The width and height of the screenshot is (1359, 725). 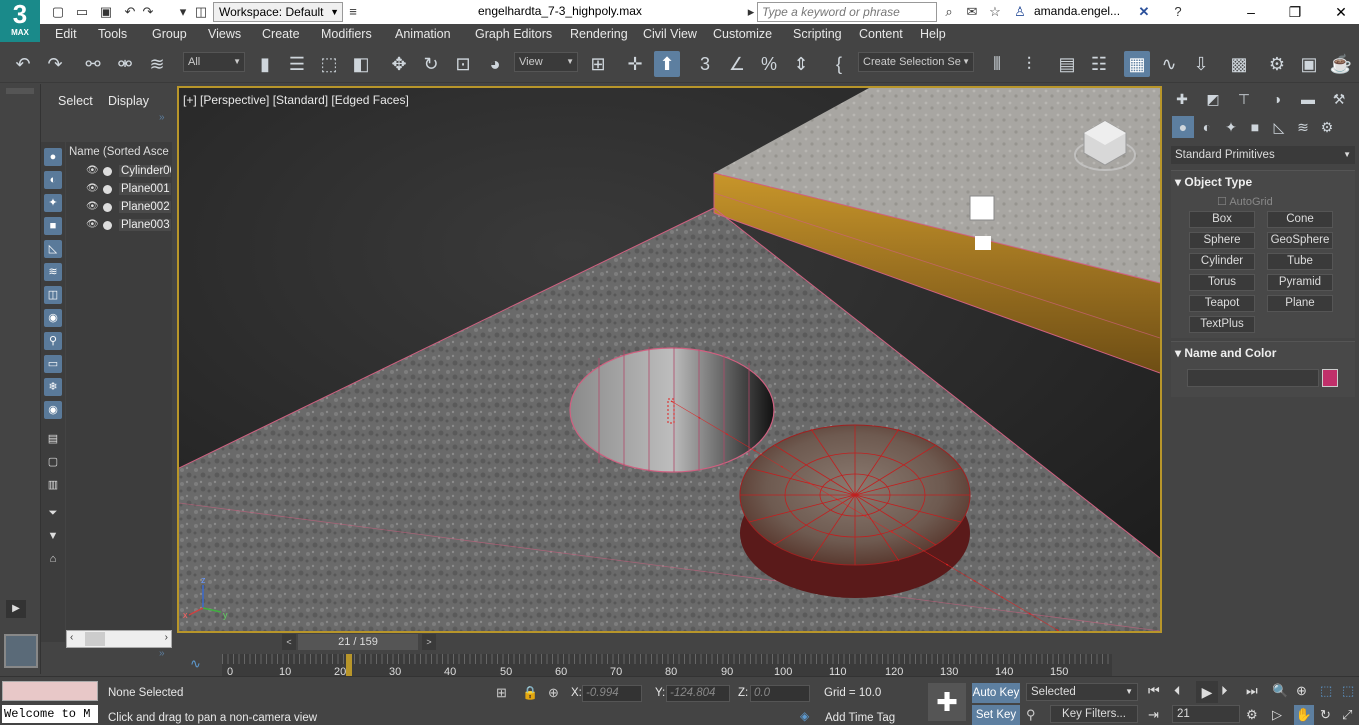 I want to click on display-bones-icon: ⚲, so click(x=53, y=341).